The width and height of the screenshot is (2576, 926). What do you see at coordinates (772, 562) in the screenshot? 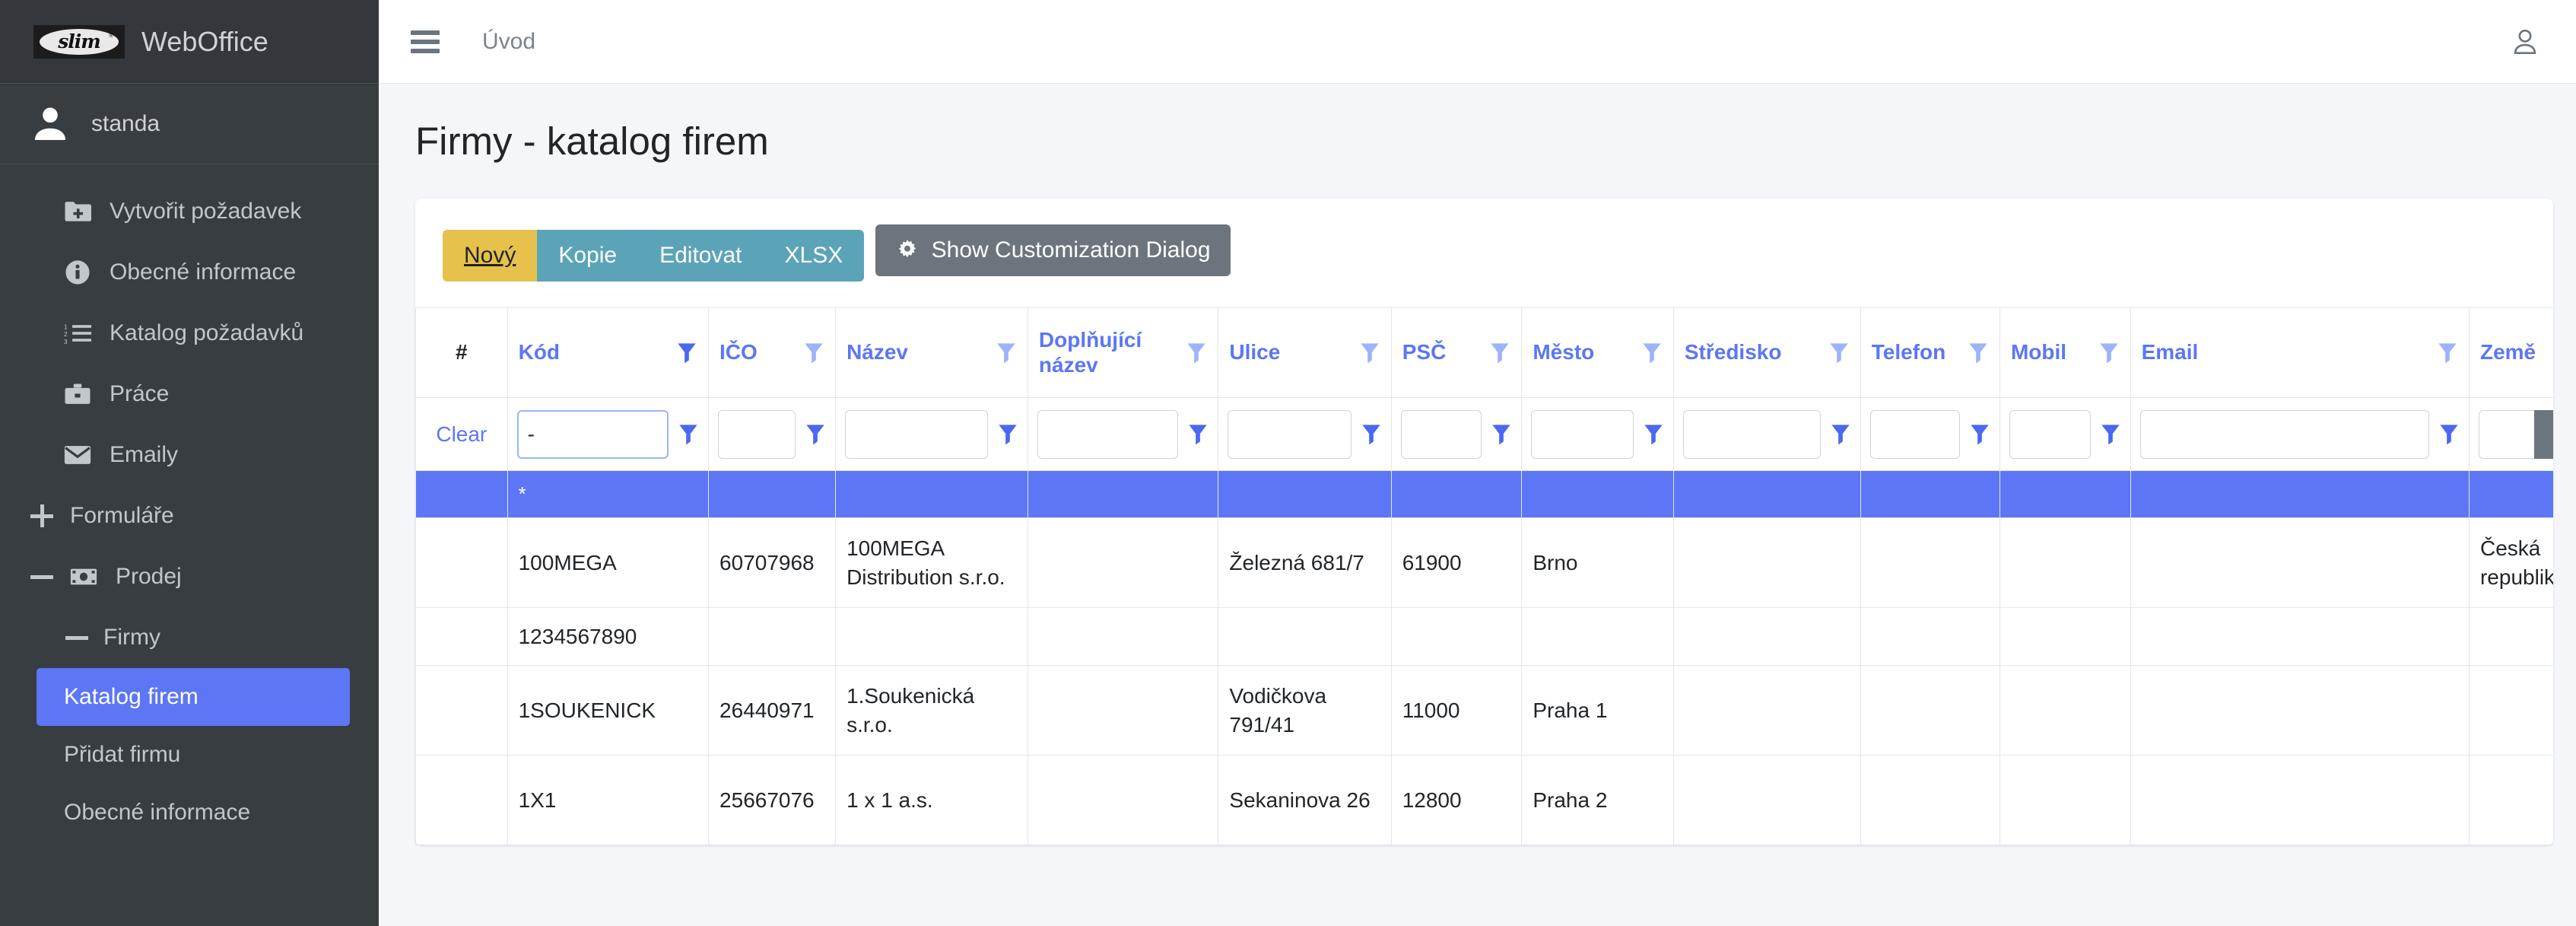
I see `cell-ico: 60707968` at bounding box center [772, 562].